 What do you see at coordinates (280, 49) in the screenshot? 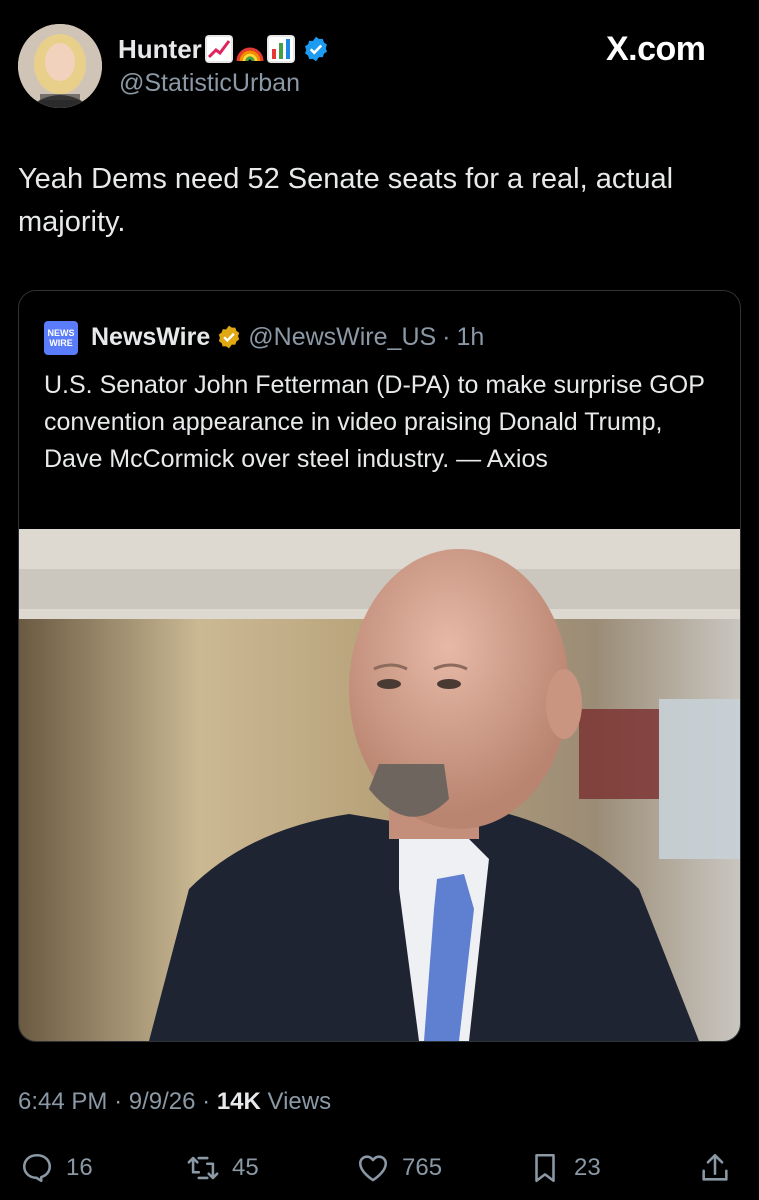
I see `bar-chart-icon` at bounding box center [280, 49].